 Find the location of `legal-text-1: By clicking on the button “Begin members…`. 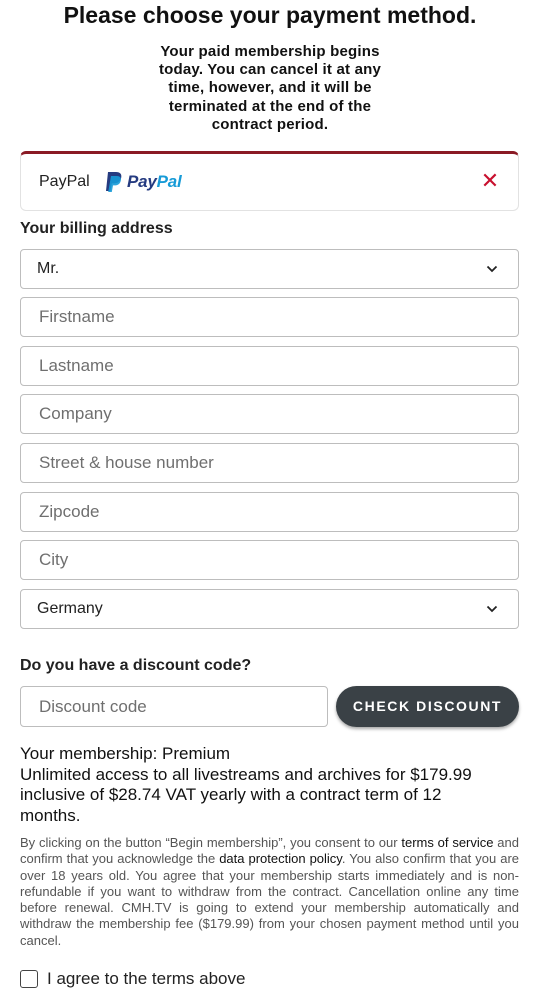

legal-text-1: By clicking on the button “Begin members… is located at coordinates (211, 842).